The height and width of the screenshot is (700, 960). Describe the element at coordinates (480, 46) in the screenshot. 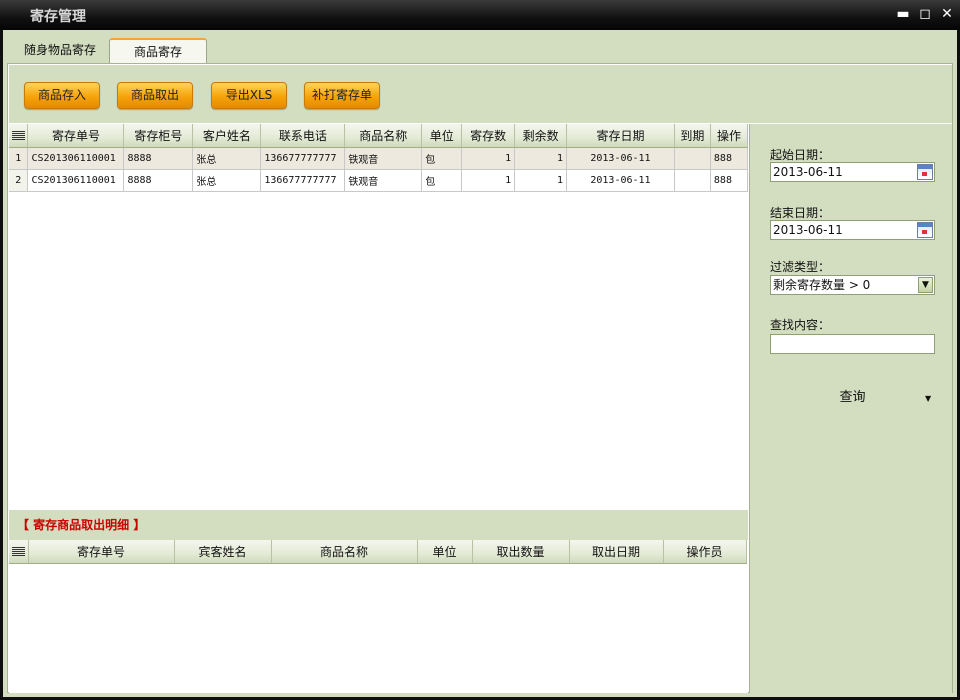

I see `tab-bar: 随身物品寄存 商品寄存` at that location.